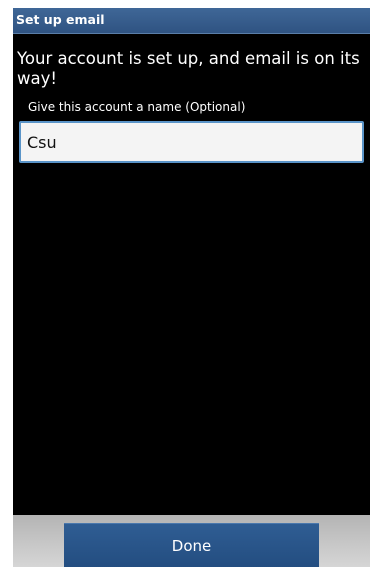 The width and height of the screenshot is (370, 567). Describe the element at coordinates (191, 21) in the screenshot. I see `title-bar: Set up email` at that location.